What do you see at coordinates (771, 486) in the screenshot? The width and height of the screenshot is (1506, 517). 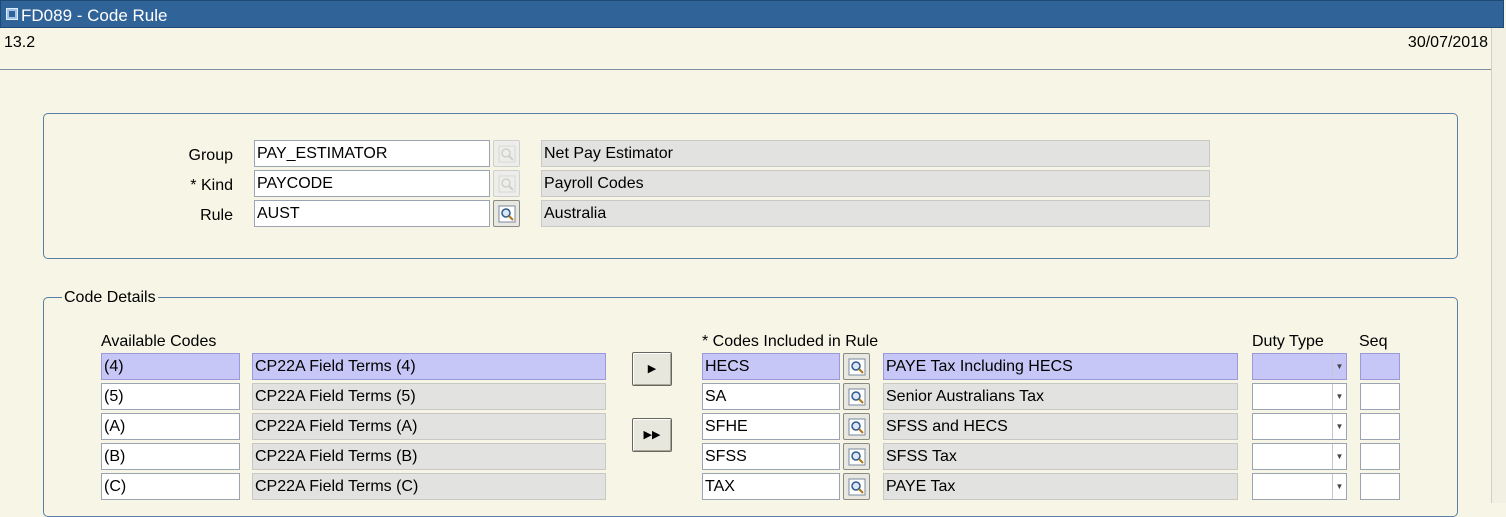 I see `included-code: TAX` at bounding box center [771, 486].